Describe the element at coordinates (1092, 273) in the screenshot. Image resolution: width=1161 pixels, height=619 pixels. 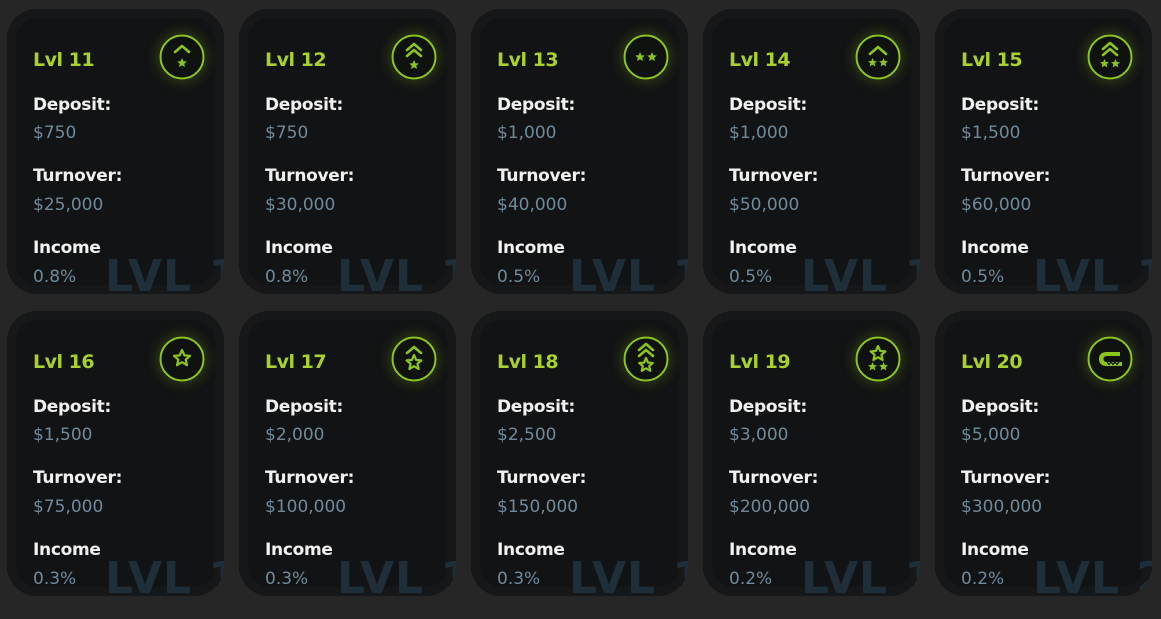
I see `level-watermark: LVL 15` at that location.